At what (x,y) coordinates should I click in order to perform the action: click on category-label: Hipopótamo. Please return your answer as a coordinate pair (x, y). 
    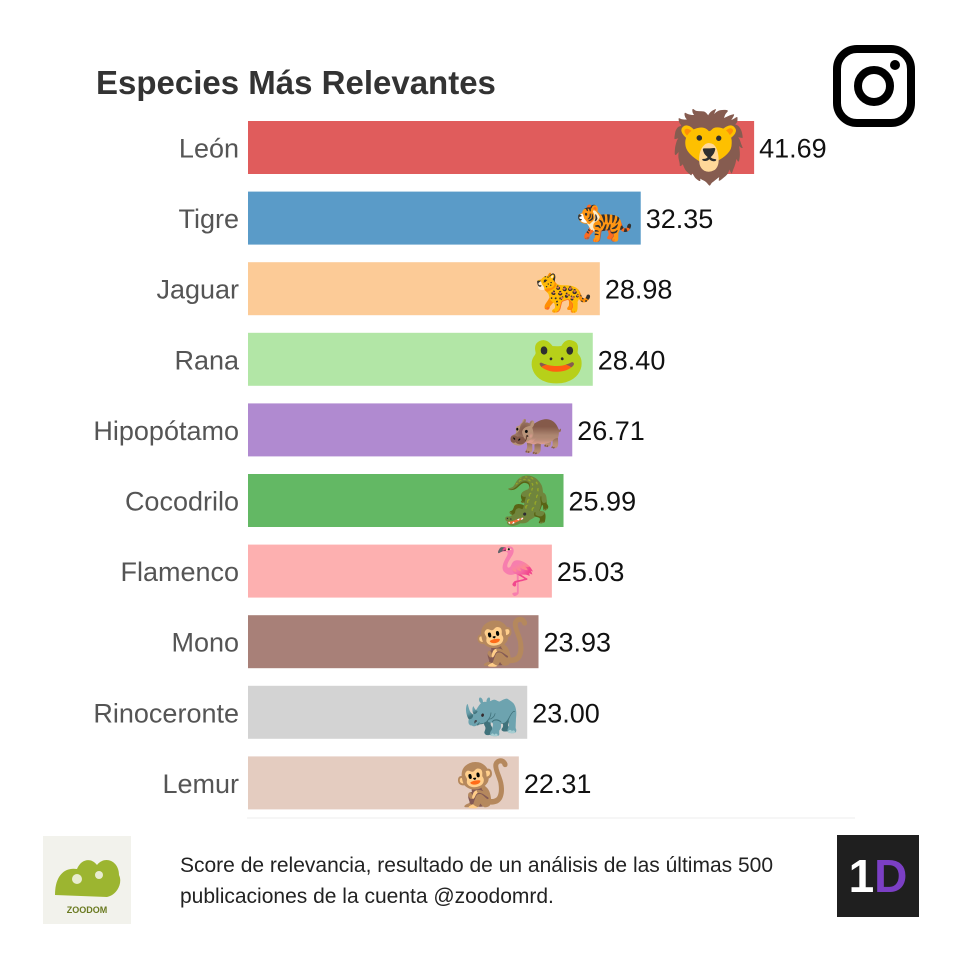
    Looking at the image, I should click on (166, 431).